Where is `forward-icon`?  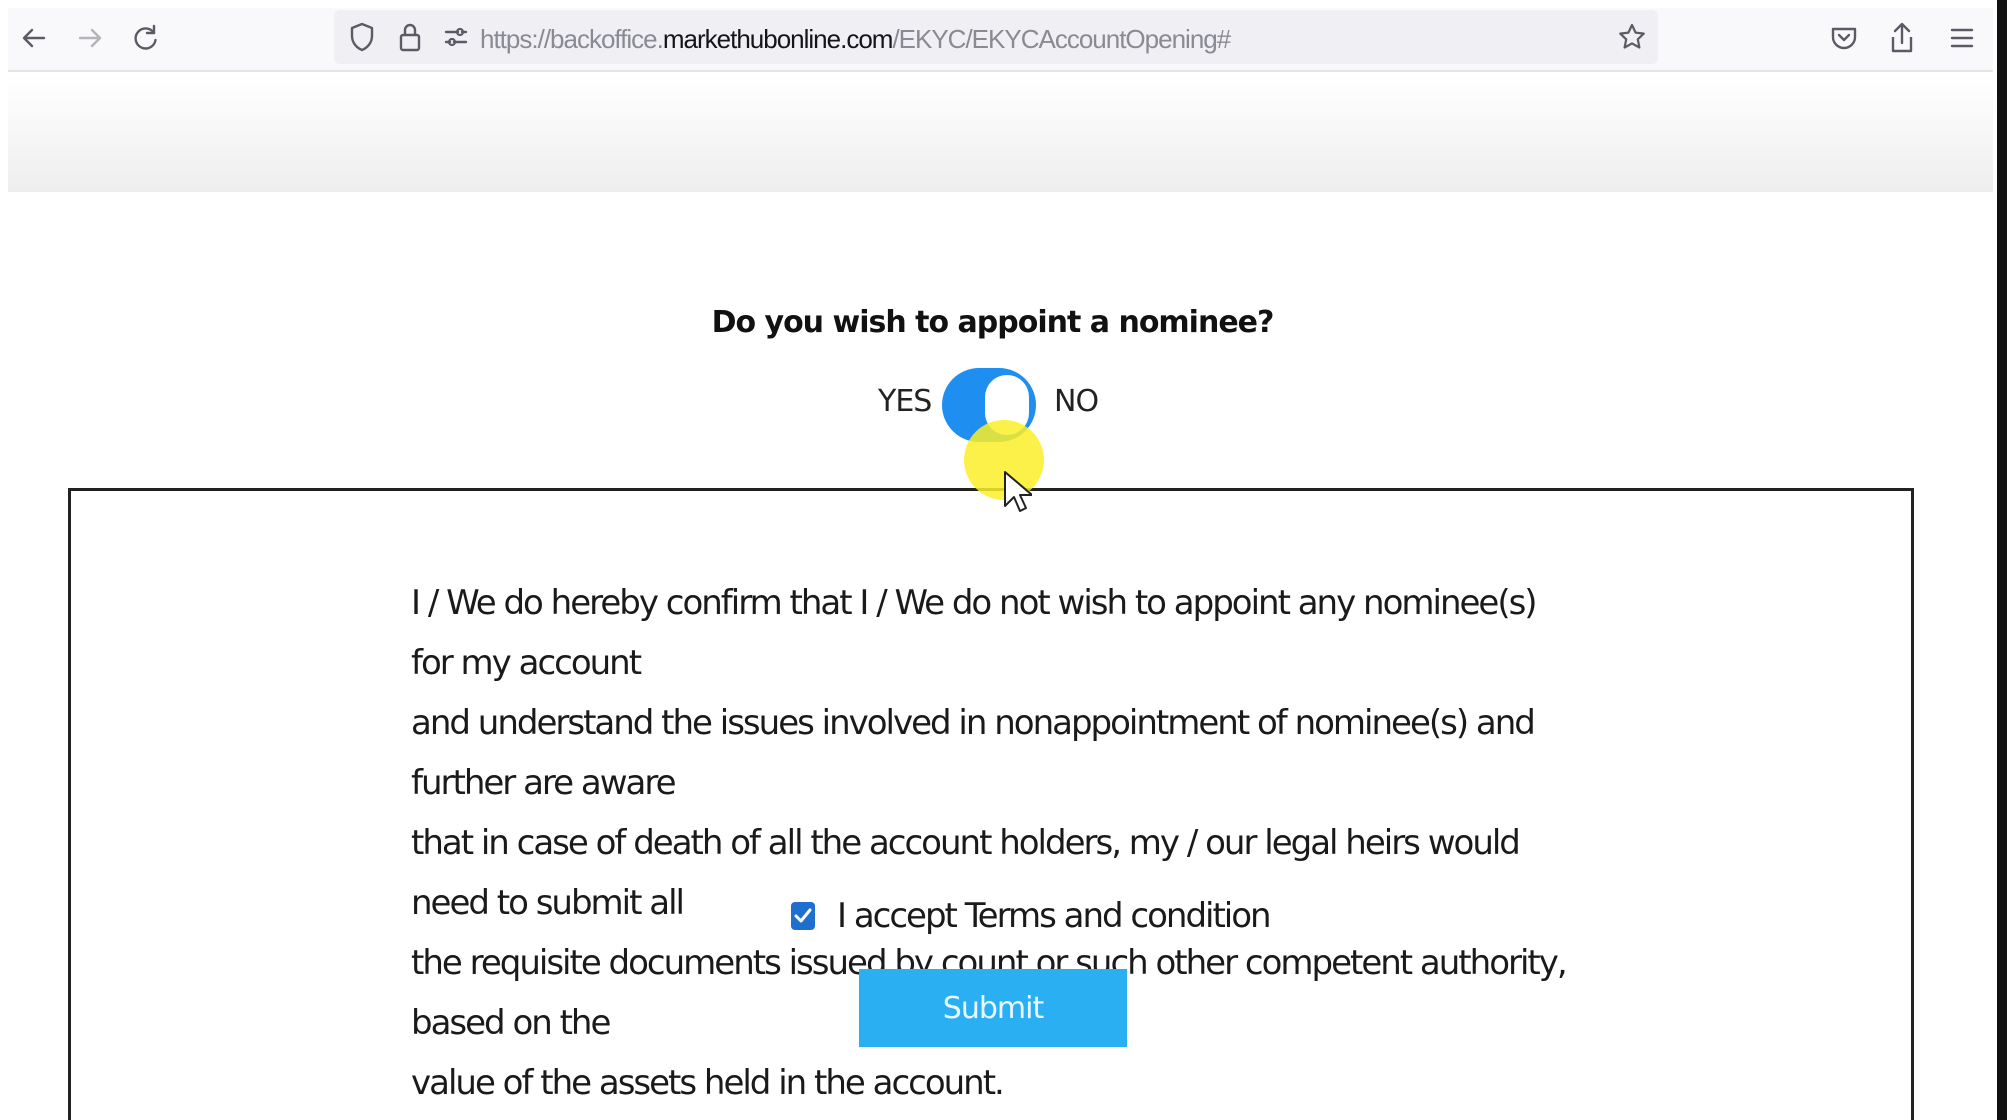
forward-icon is located at coordinates (90, 38).